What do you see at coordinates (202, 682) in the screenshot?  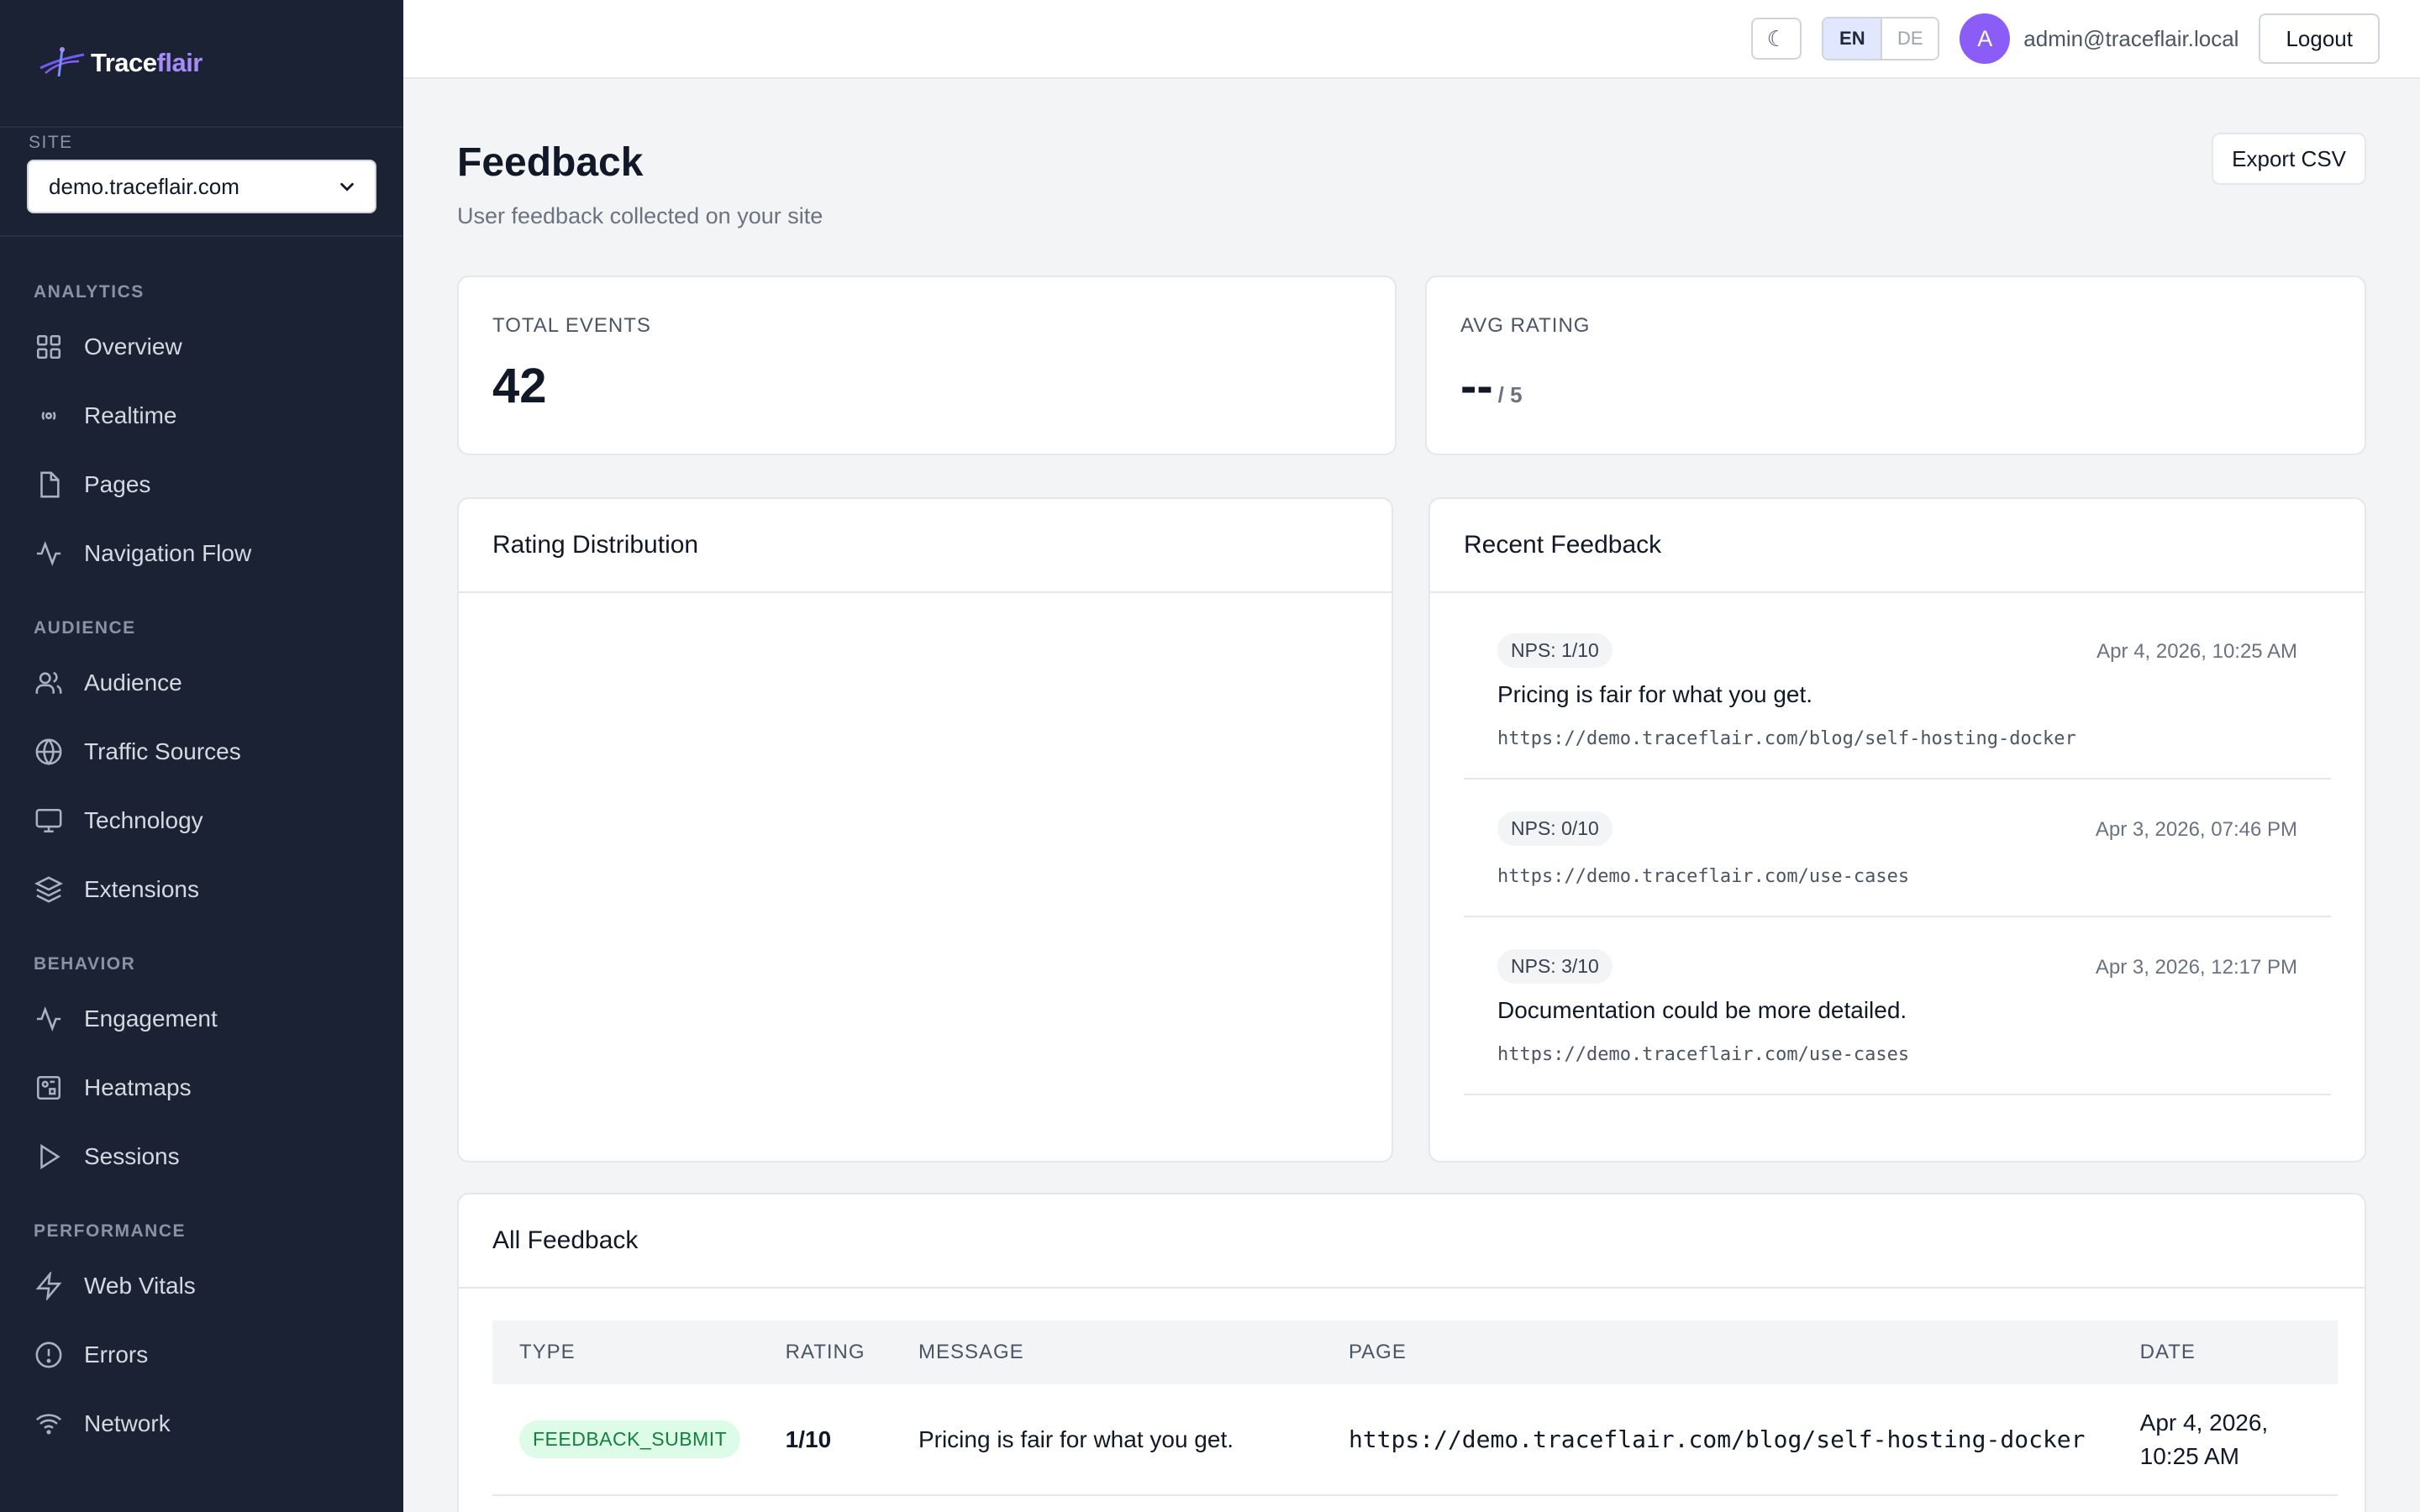 I see `sidebar-item-audience: Audience` at bounding box center [202, 682].